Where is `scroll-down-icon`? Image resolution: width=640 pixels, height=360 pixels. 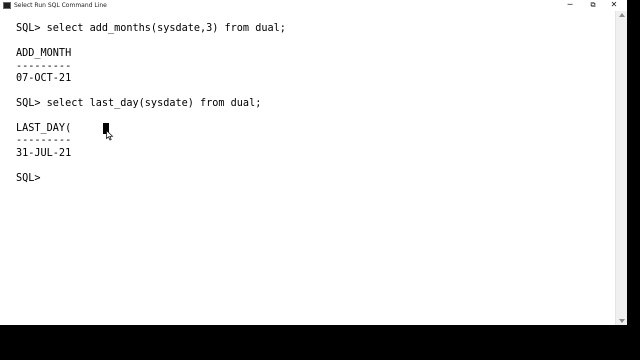 scroll-down-icon is located at coordinates (622, 321).